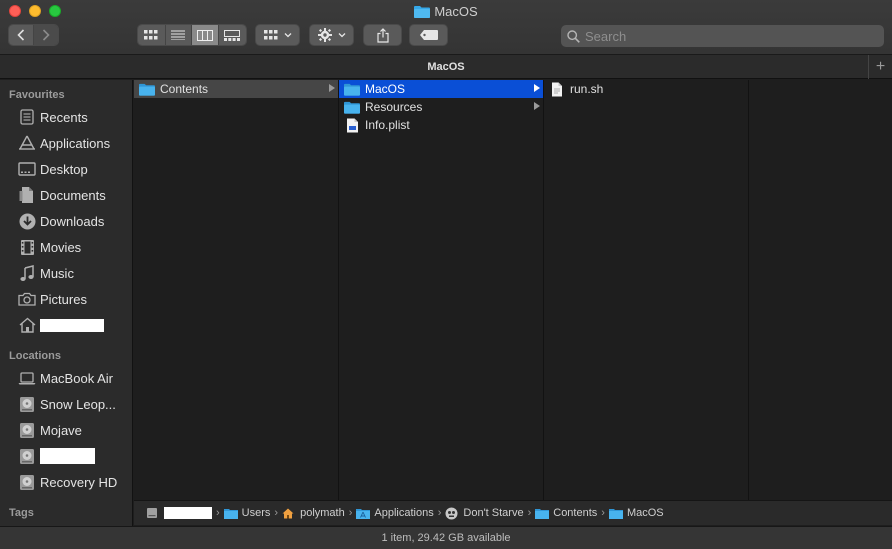  I want to click on chevron-right-icon, so click(46, 35).